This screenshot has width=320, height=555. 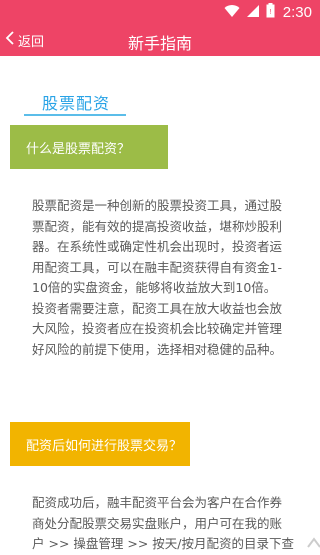 I want to click on tab-stock-margin: 股票配资, so click(x=76, y=102).